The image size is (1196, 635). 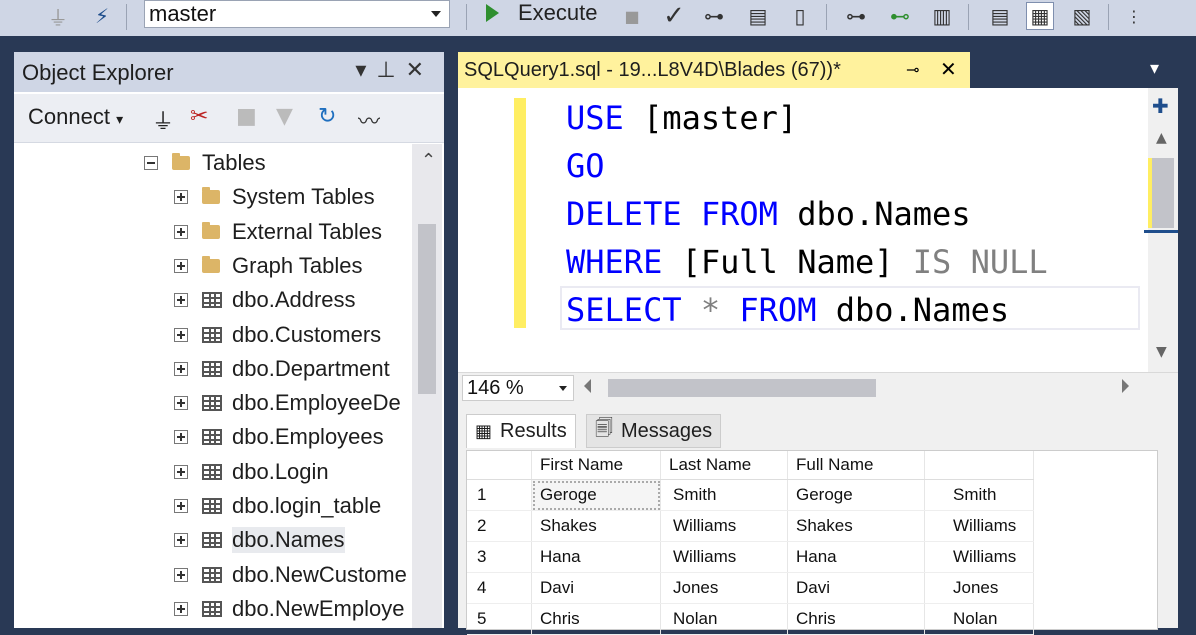 What do you see at coordinates (856, 495) in the screenshot?
I see `table-cell: Geroge` at bounding box center [856, 495].